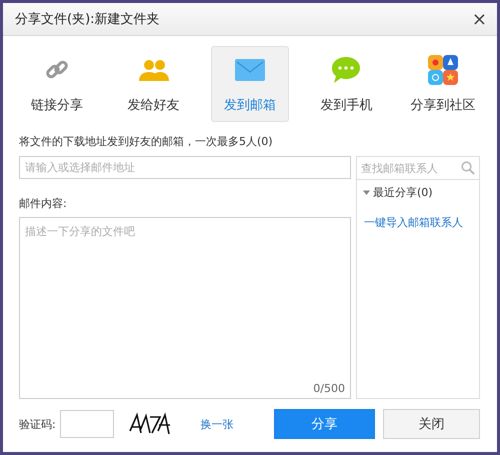 This screenshot has height=455, width=500. Describe the element at coordinates (154, 70) in the screenshot. I see `people-icon` at that location.